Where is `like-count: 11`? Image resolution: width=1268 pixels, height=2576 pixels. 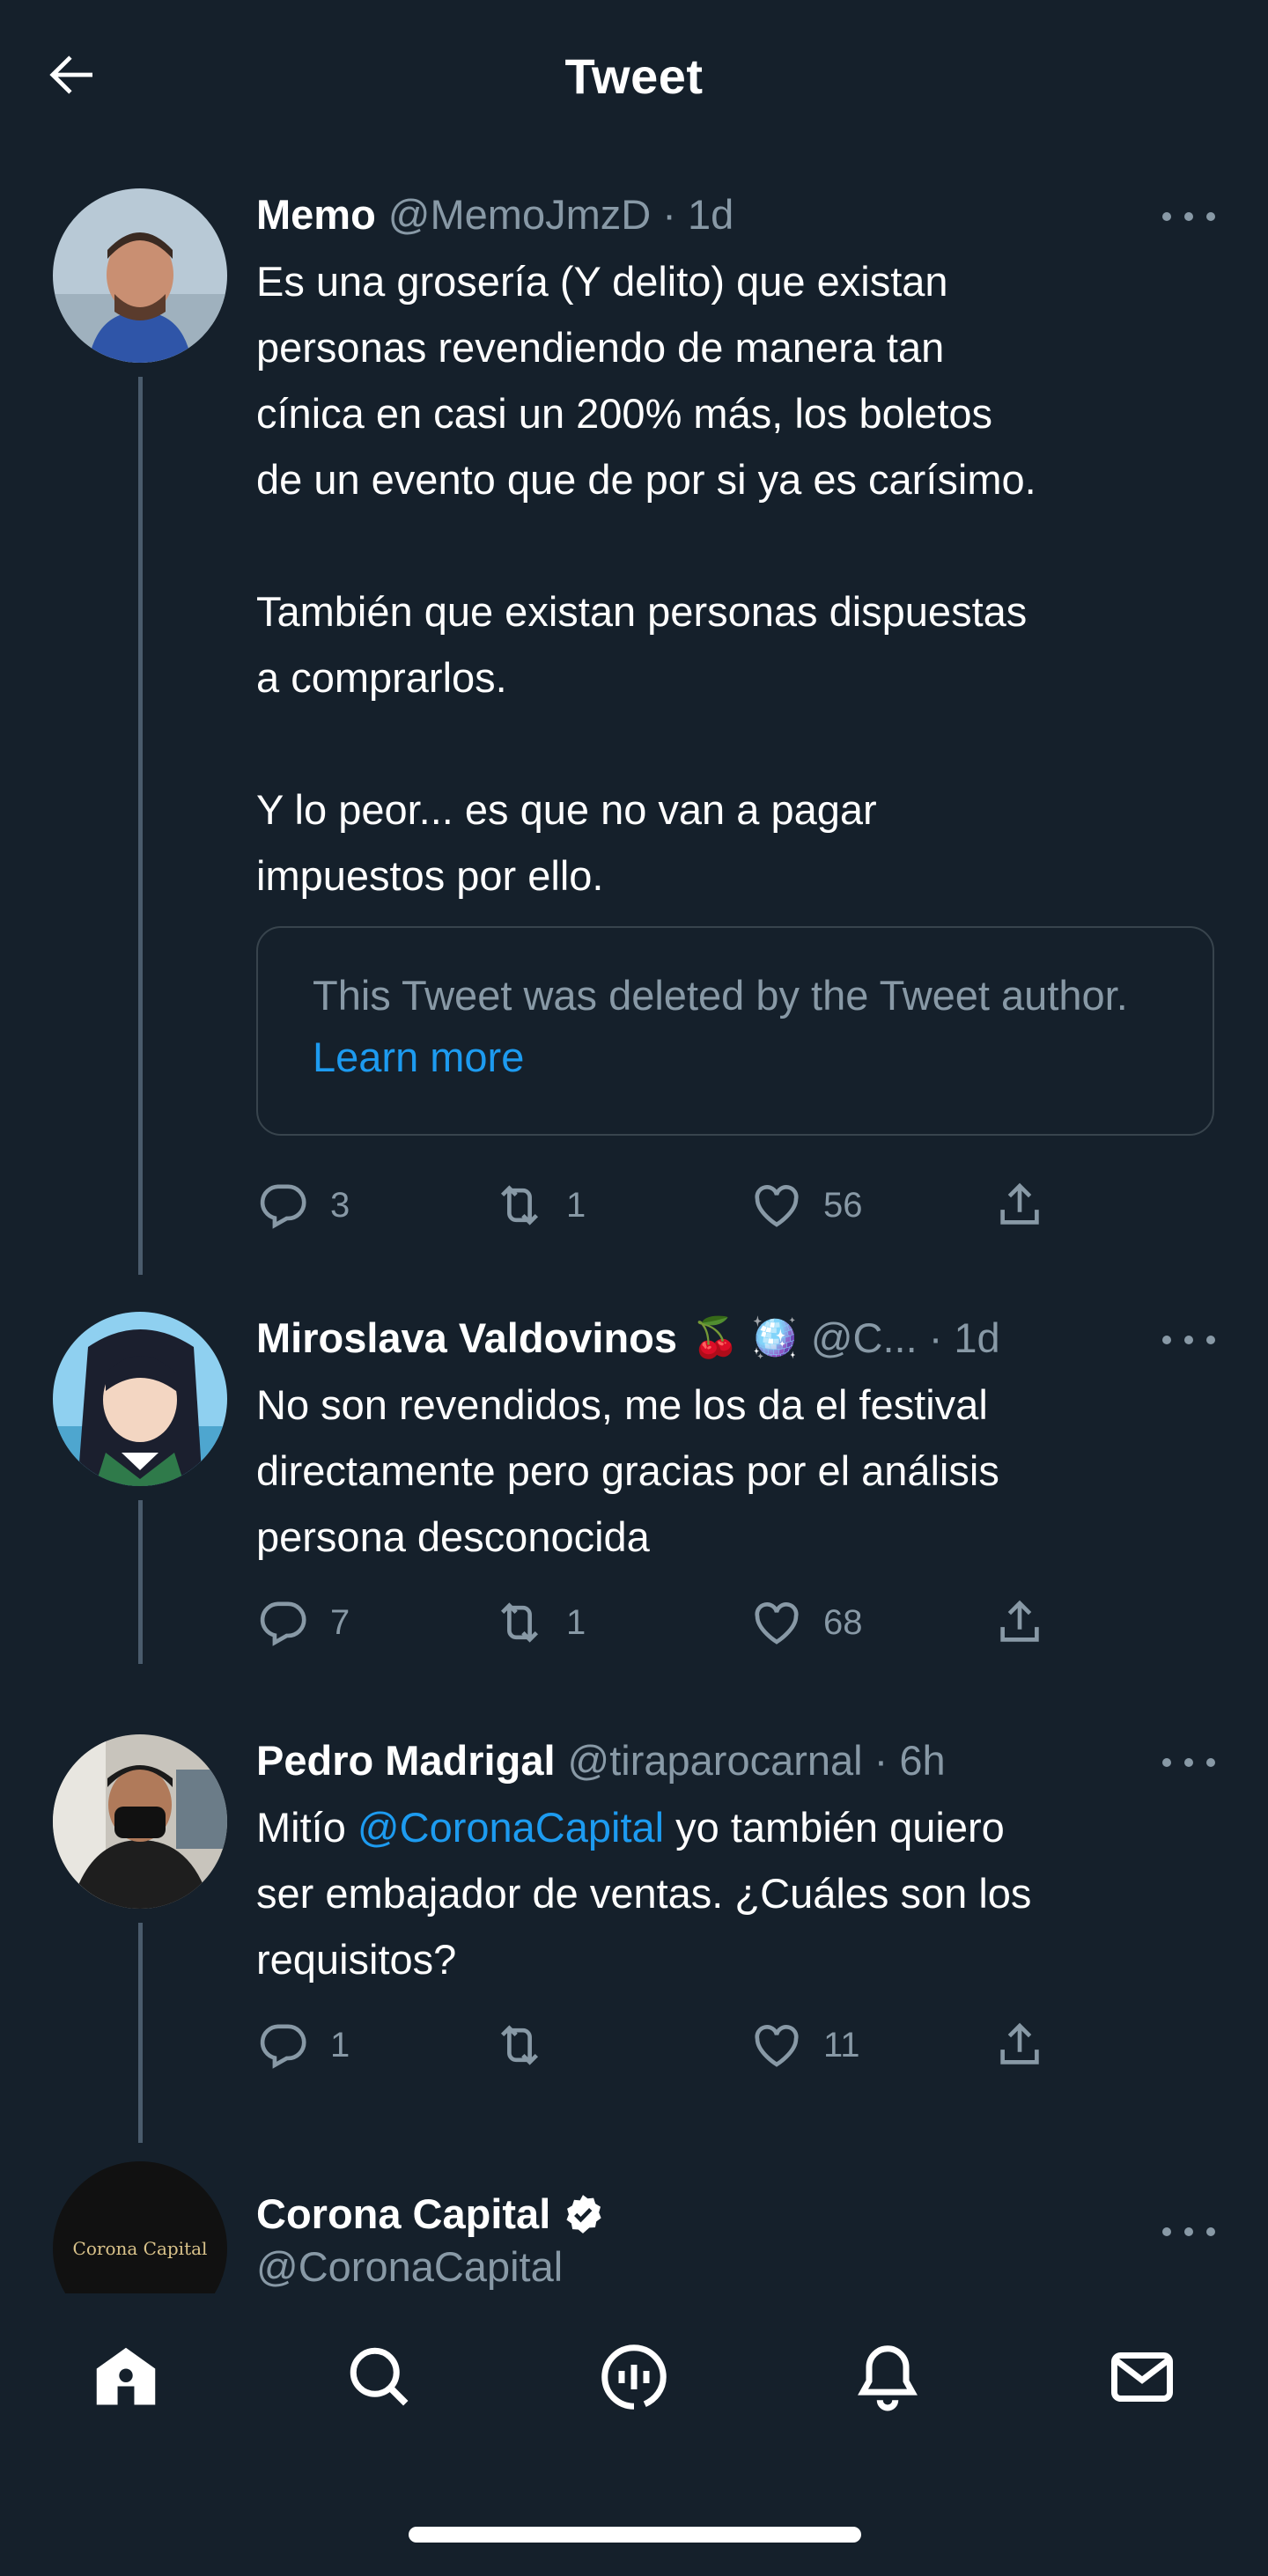
like-count: 11 is located at coordinates (841, 2044).